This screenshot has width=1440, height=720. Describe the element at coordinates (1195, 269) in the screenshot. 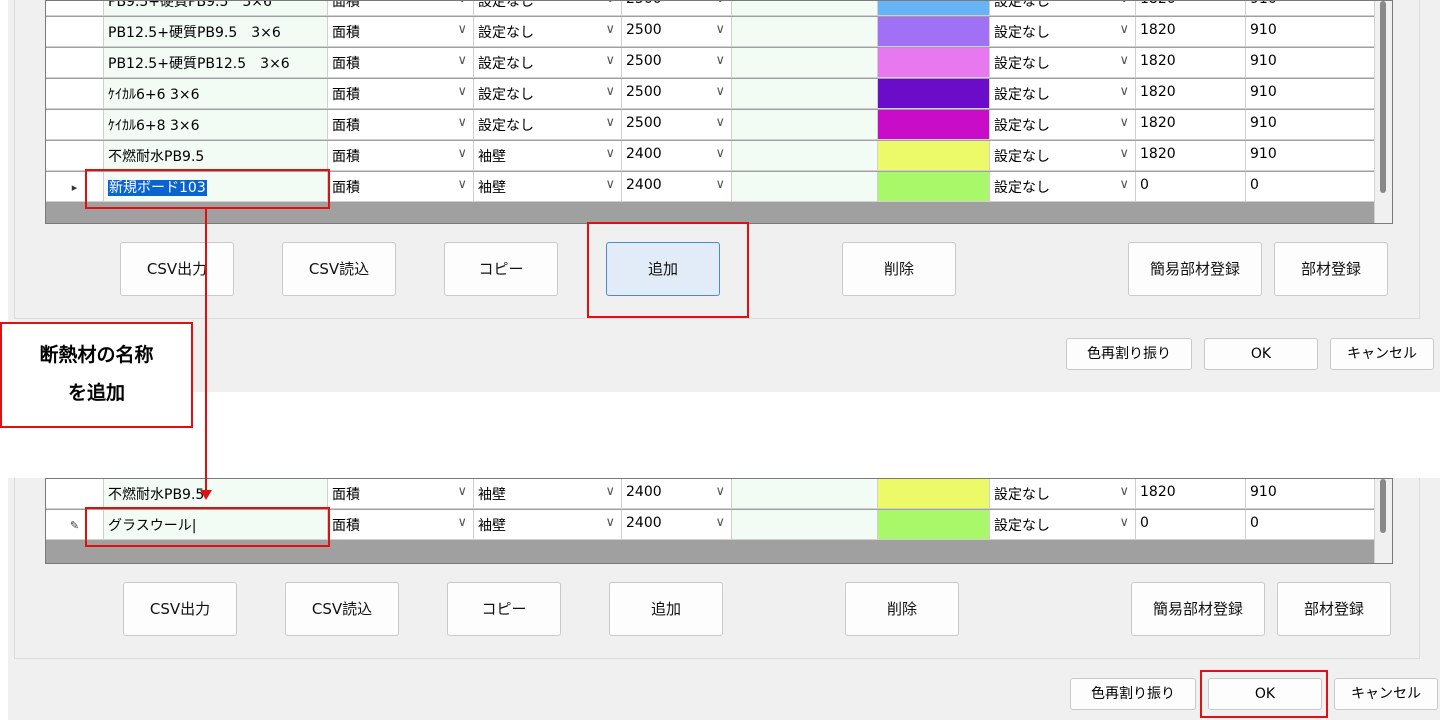

I see `simple-register-button: 簡易部材登録` at that location.